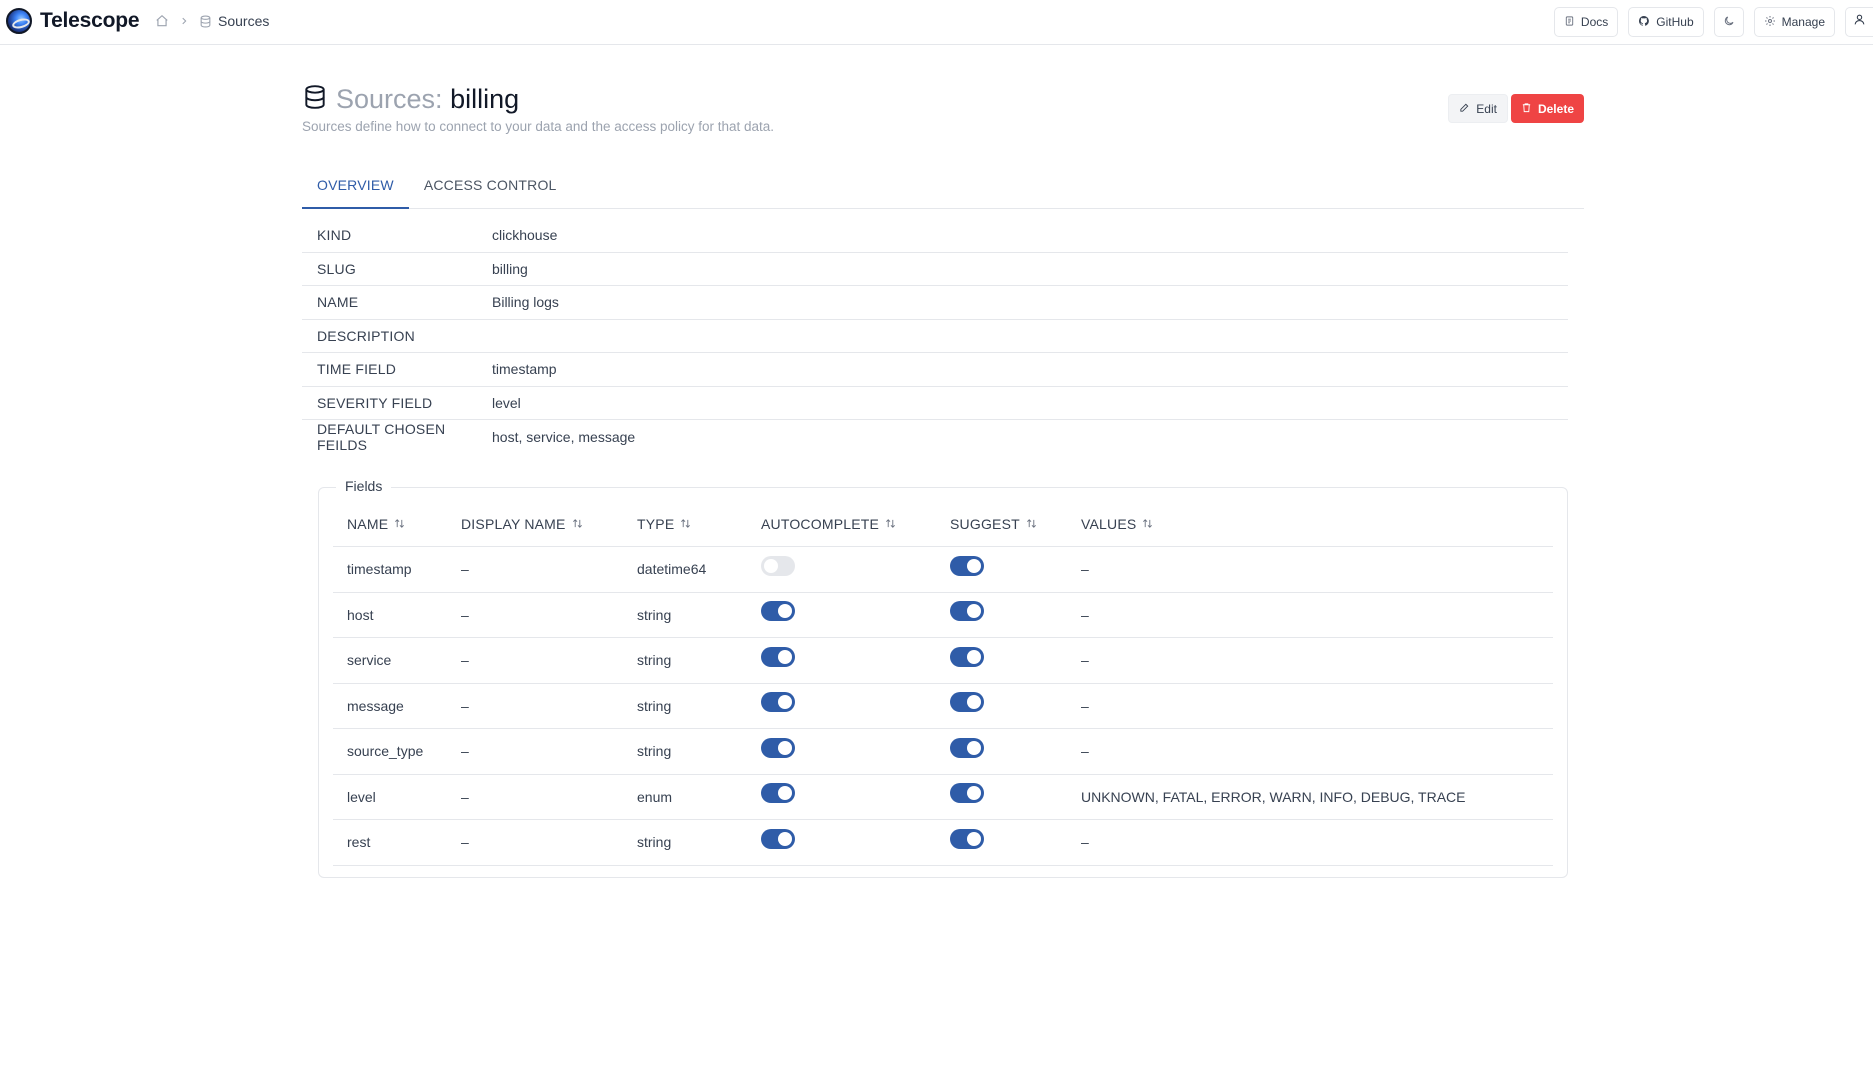 The image size is (1873, 1091). What do you see at coordinates (1594, 22) in the screenshot?
I see `docs-label: Docs` at bounding box center [1594, 22].